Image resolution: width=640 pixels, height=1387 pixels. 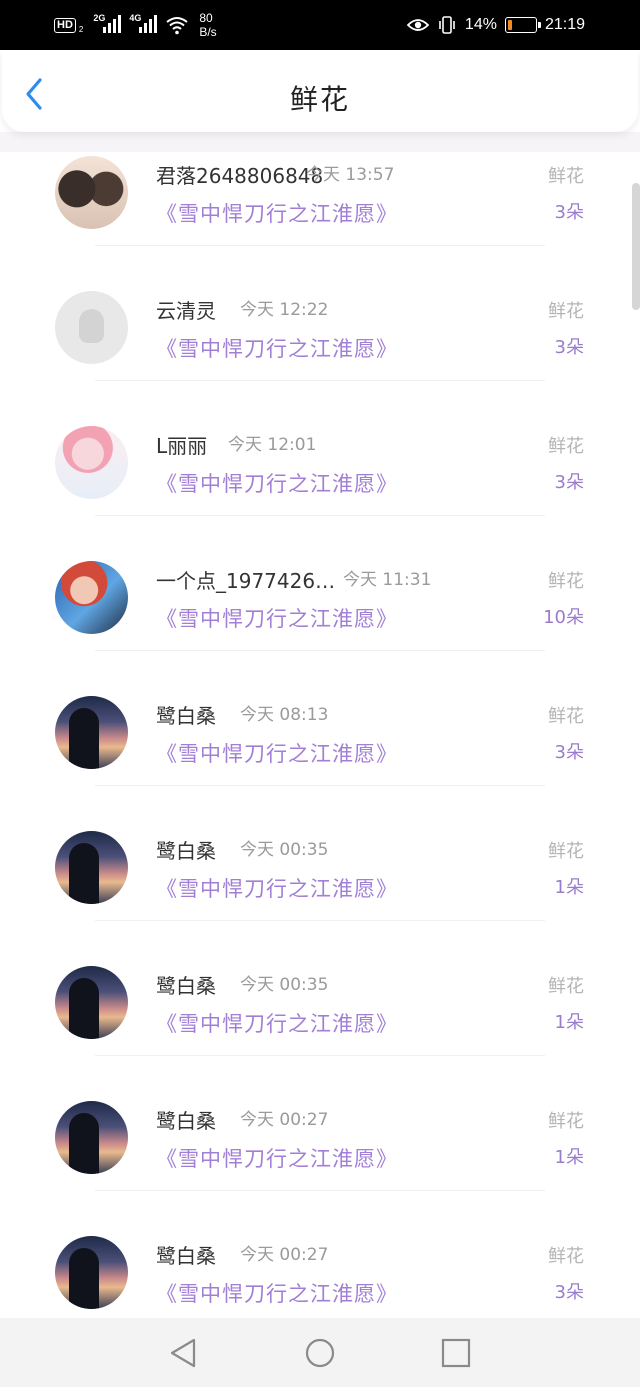 I want to click on status-bar: HD 2 2G 4G 80 B/s 14% 21:19, so click(x=320, y=25).